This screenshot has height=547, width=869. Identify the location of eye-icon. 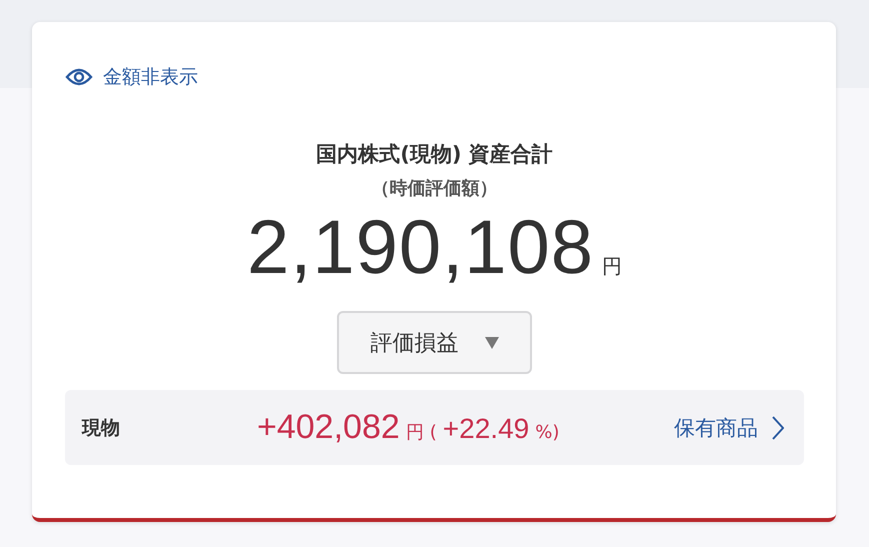
(79, 77).